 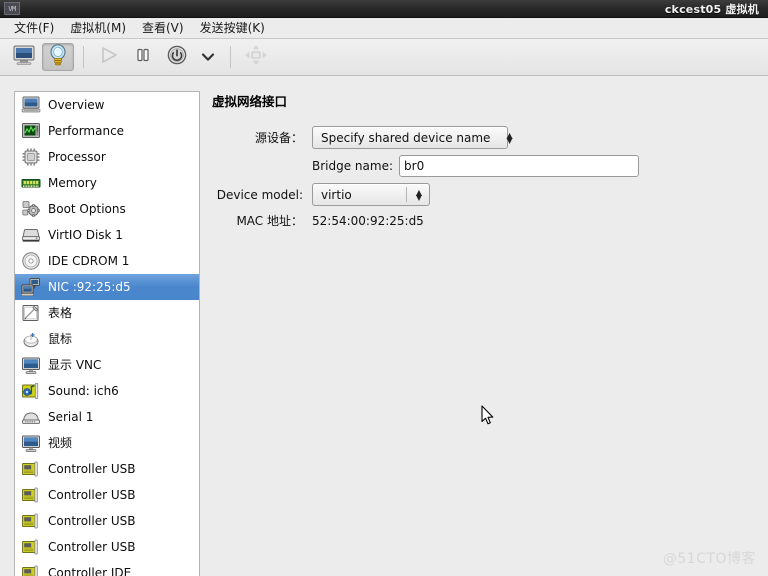 I want to click on source-device-value: Specify shared device name, so click(x=406, y=137).